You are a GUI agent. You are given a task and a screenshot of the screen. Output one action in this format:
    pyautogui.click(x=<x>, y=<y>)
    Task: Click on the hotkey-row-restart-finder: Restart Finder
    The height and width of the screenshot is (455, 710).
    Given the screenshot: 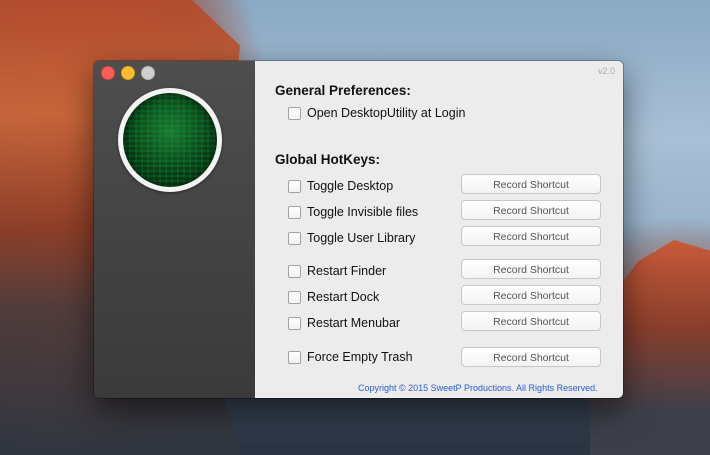 What is the action you would take?
    pyautogui.click(x=337, y=271)
    